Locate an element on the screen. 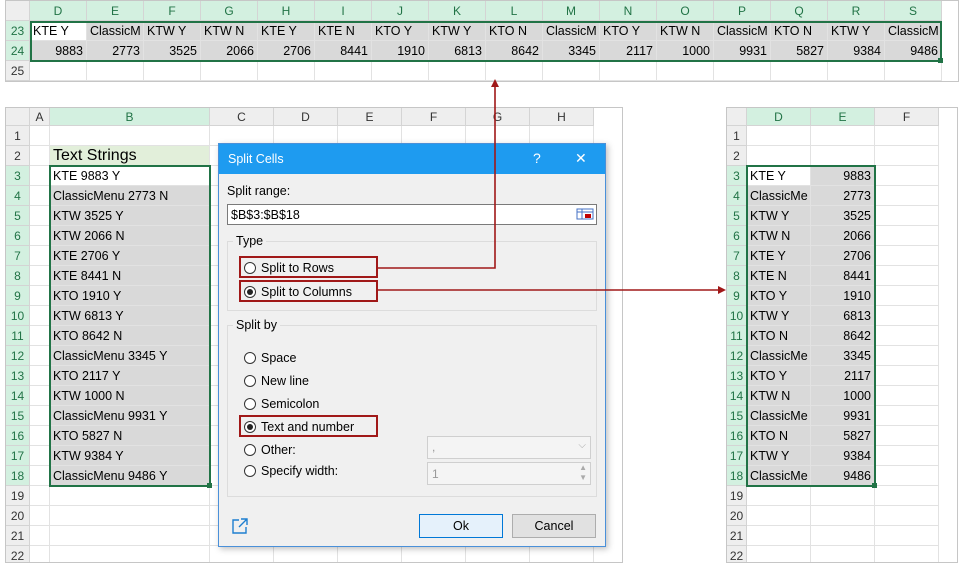 Image resolution: width=961 pixels, height=566 pixels. range-select-icon is located at coordinates (585, 214).